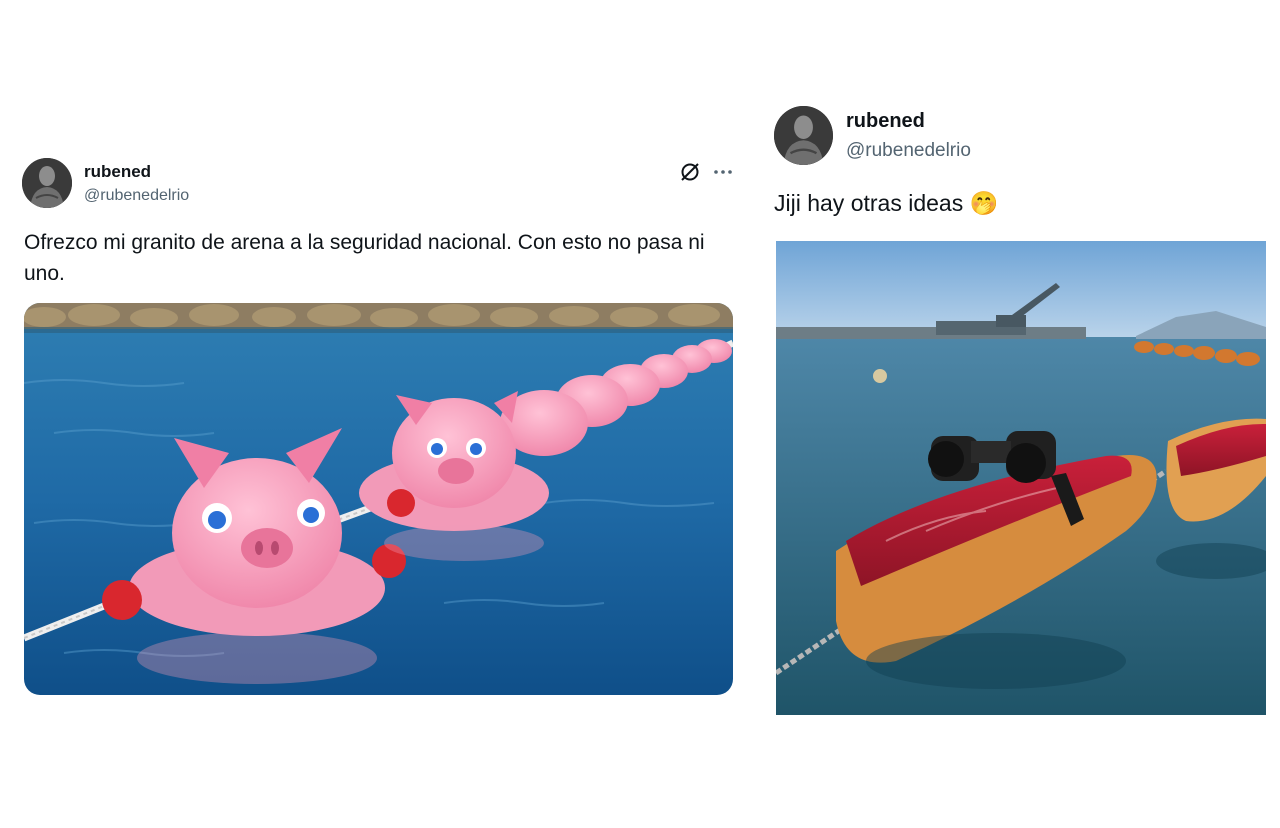 The image size is (1280, 828). I want to click on tweet-text: Jiji hay otras ideas 🤭, so click(886, 204).